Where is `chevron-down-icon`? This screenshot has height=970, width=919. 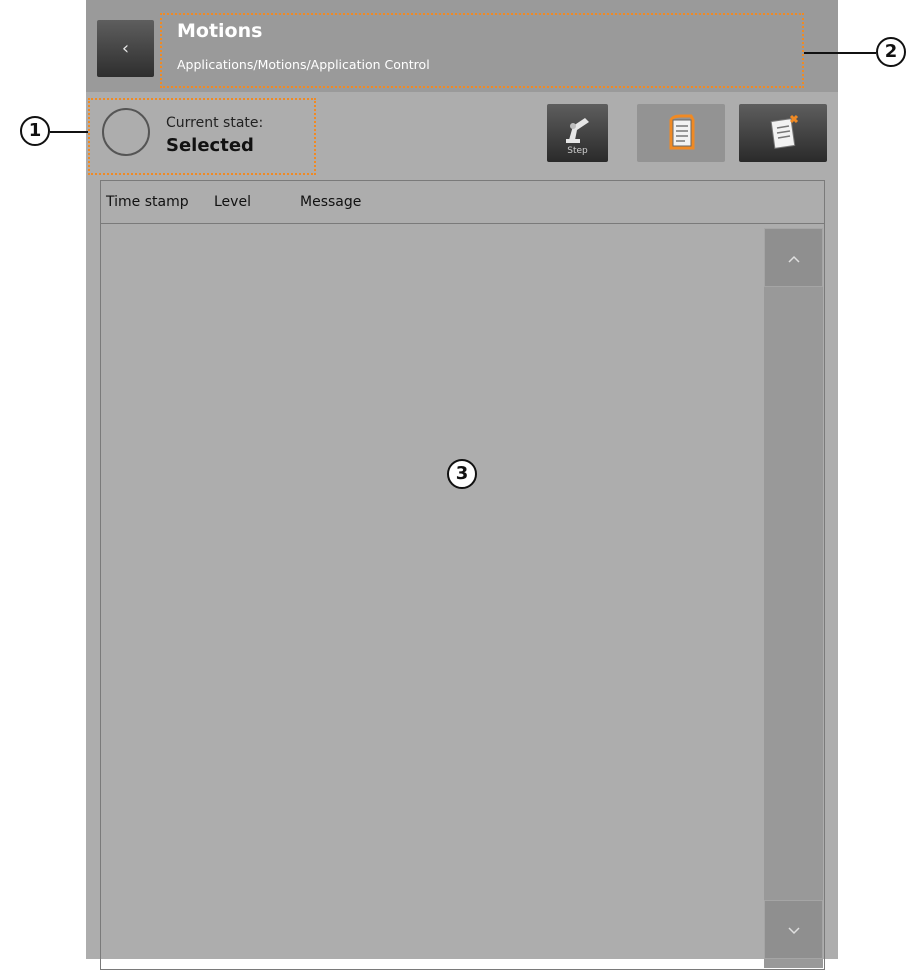
chevron-down-icon is located at coordinates (793, 931).